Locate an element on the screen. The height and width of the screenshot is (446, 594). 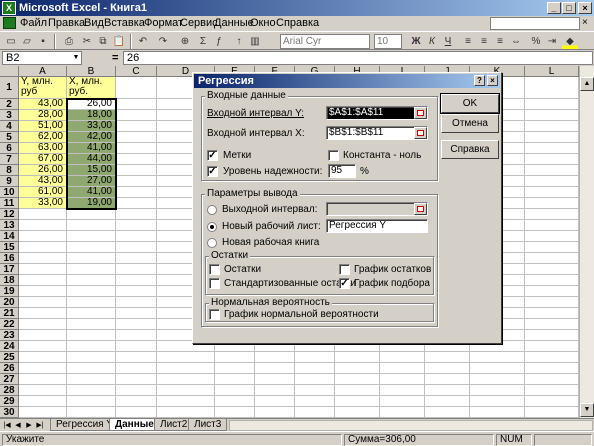
table-cell: 61,00 is located at coordinates (43, 192).